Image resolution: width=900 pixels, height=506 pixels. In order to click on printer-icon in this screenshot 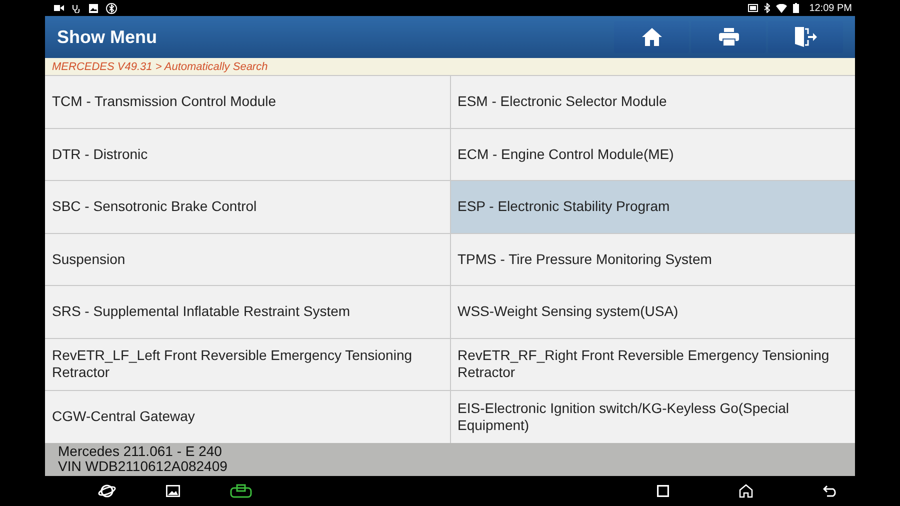, I will do `click(728, 37)`.